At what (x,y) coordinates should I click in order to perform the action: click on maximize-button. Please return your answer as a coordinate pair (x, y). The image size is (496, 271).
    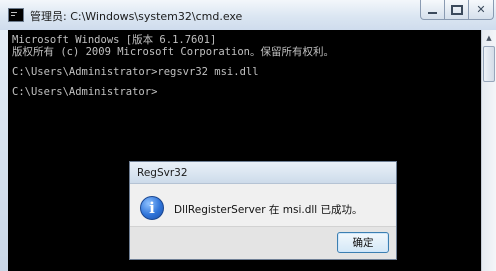
    Looking at the image, I should click on (456, 10).